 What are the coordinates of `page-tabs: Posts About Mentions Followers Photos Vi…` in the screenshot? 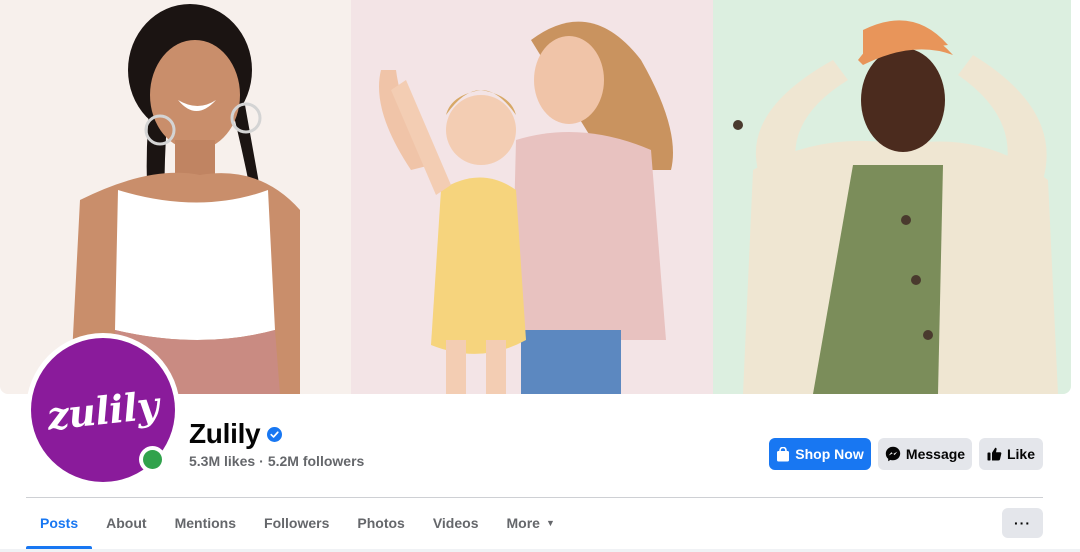 It's located at (297, 524).